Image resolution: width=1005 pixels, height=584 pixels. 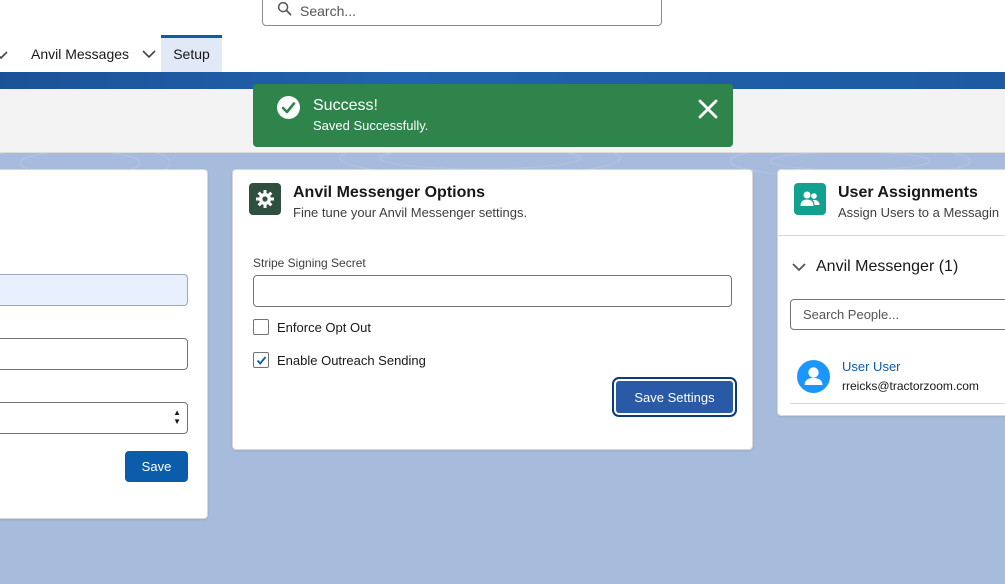 What do you see at coordinates (177, 417) in the screenshot?
I see `select-arrows-icon: ▲ ▼` at bounding box center [177, 417].